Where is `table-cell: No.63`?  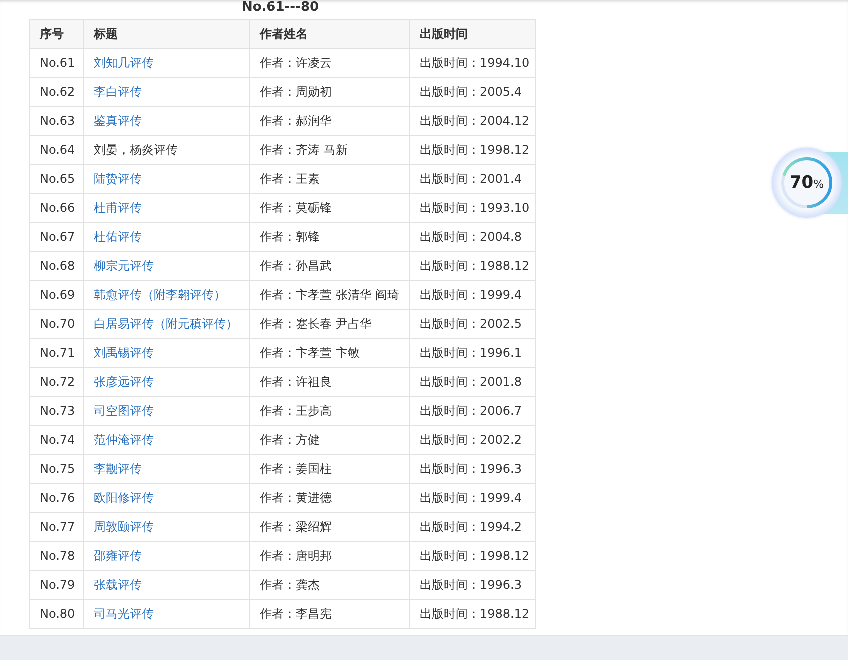 table-cell: No.63 is located at coordinates (57, 121).